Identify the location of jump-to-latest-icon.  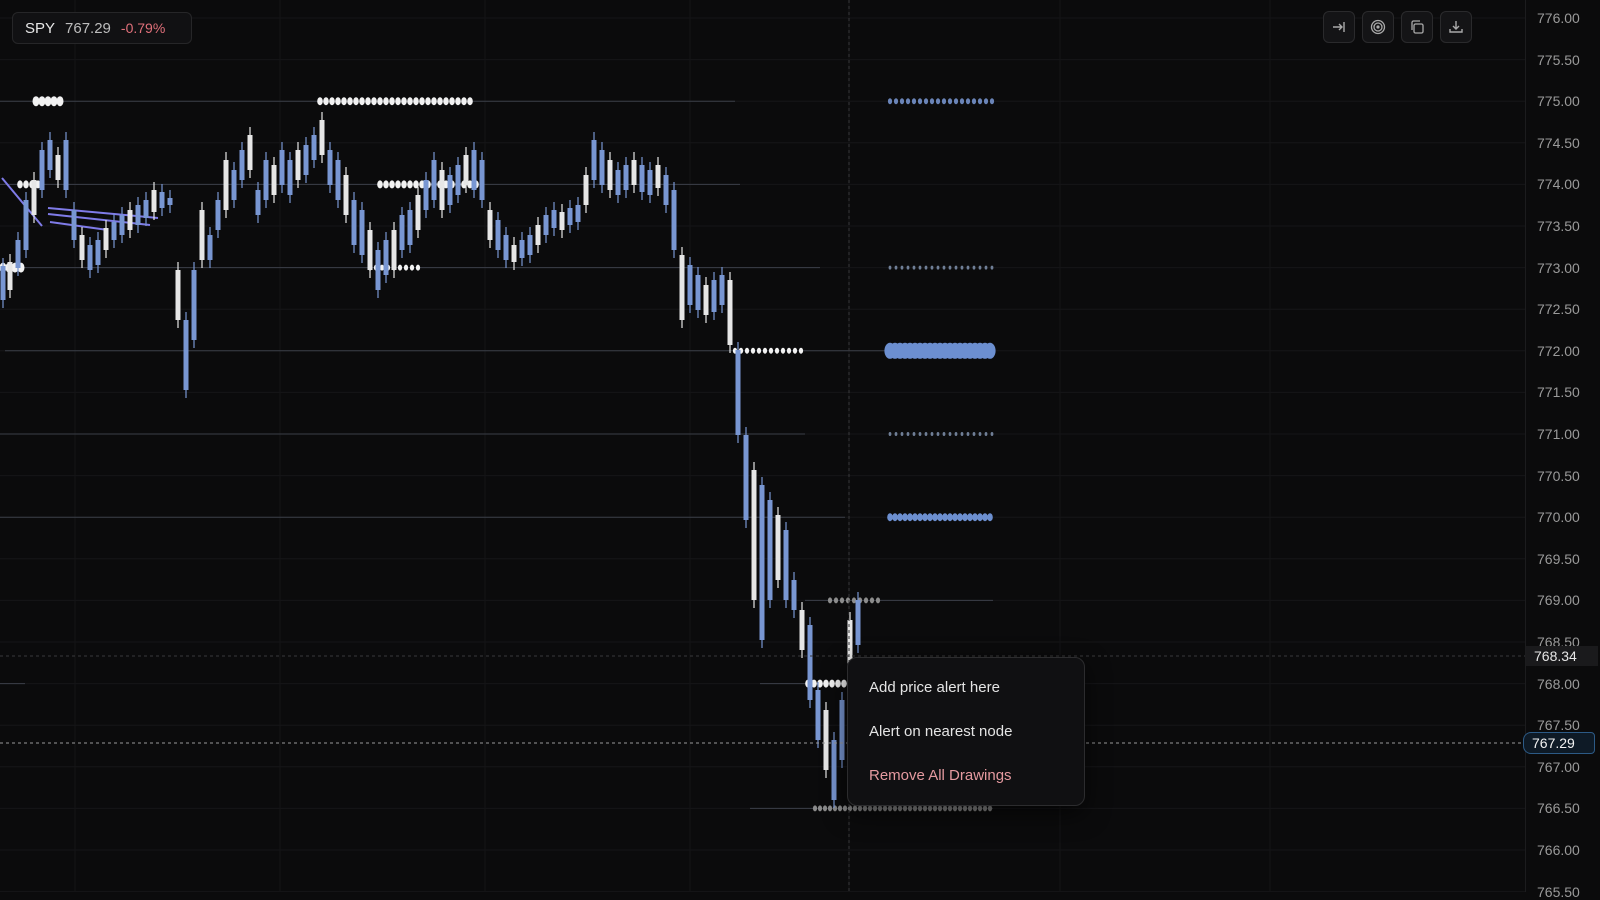
(1339, 27).